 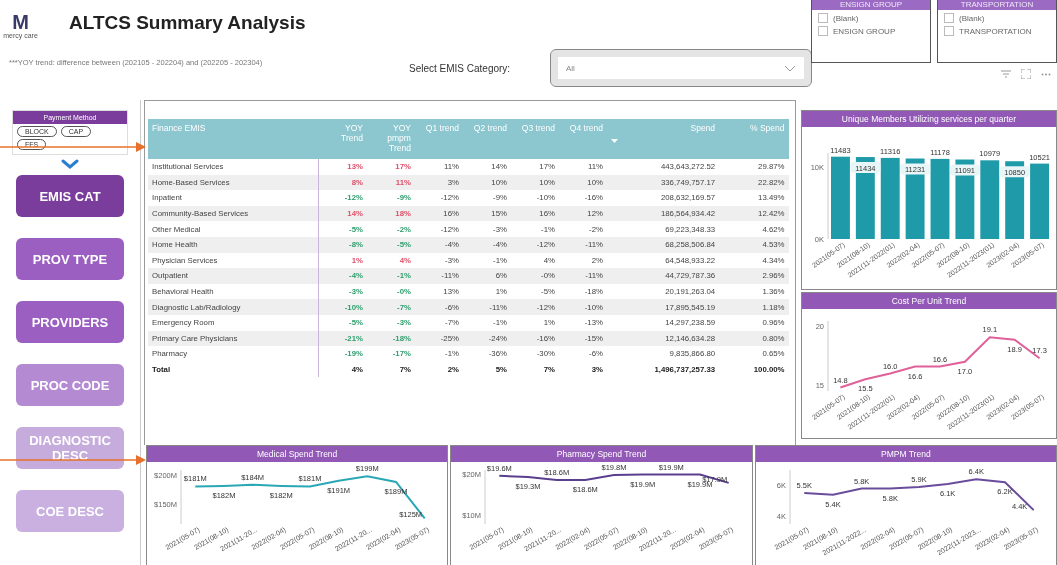 I want to click on chart-title: Medical Spend Trend, so click(x=297, y=454).